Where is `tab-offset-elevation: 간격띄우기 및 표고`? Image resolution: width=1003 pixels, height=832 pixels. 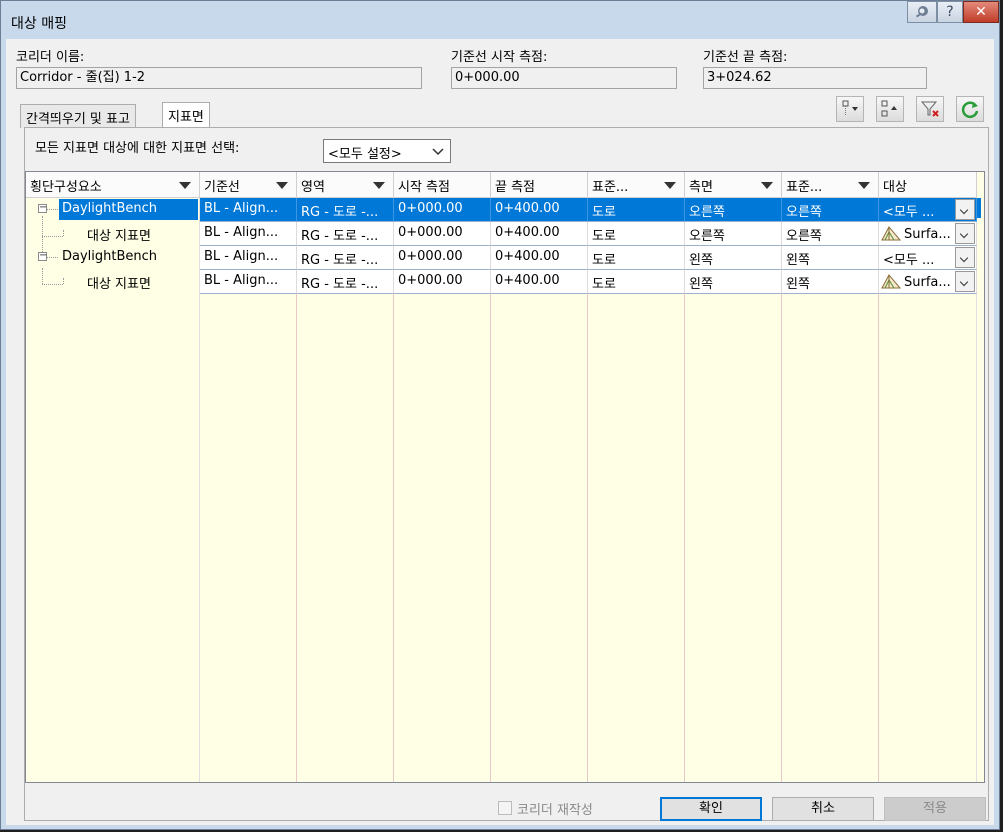
tab-offset-elevation: 간격띄우기 및 표고 is located at coordinates (78, 116).